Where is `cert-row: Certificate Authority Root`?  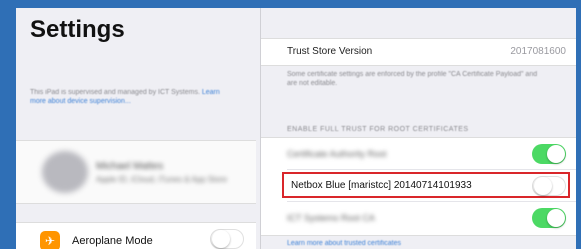
cert-row: Certificate Authority Root is located at coordinates (418, 154).